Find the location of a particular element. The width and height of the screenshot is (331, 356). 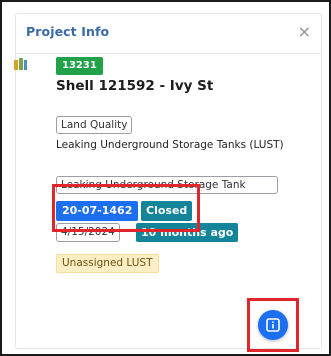

category-tag: Land Quality is located at coordinates (94, 125).